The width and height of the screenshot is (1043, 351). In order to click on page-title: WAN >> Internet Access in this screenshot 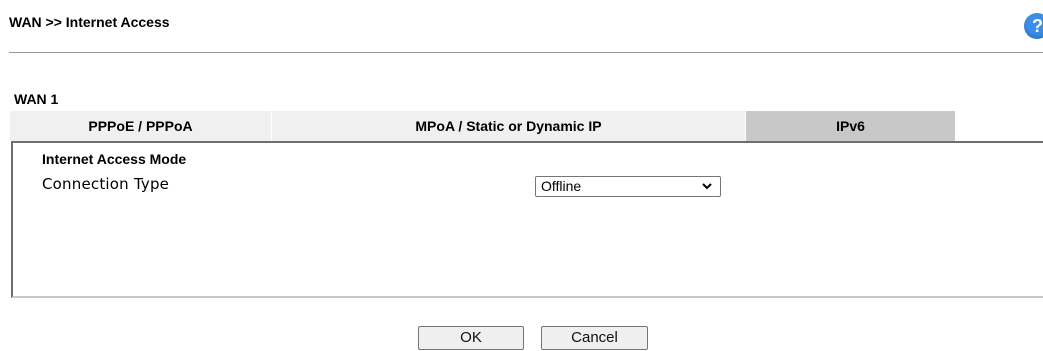, I will do `click(89, 22)`.